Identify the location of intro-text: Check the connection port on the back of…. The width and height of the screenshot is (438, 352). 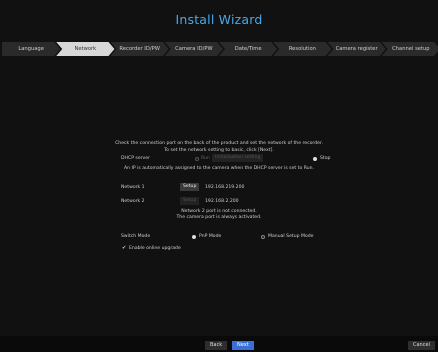
(219, 147).